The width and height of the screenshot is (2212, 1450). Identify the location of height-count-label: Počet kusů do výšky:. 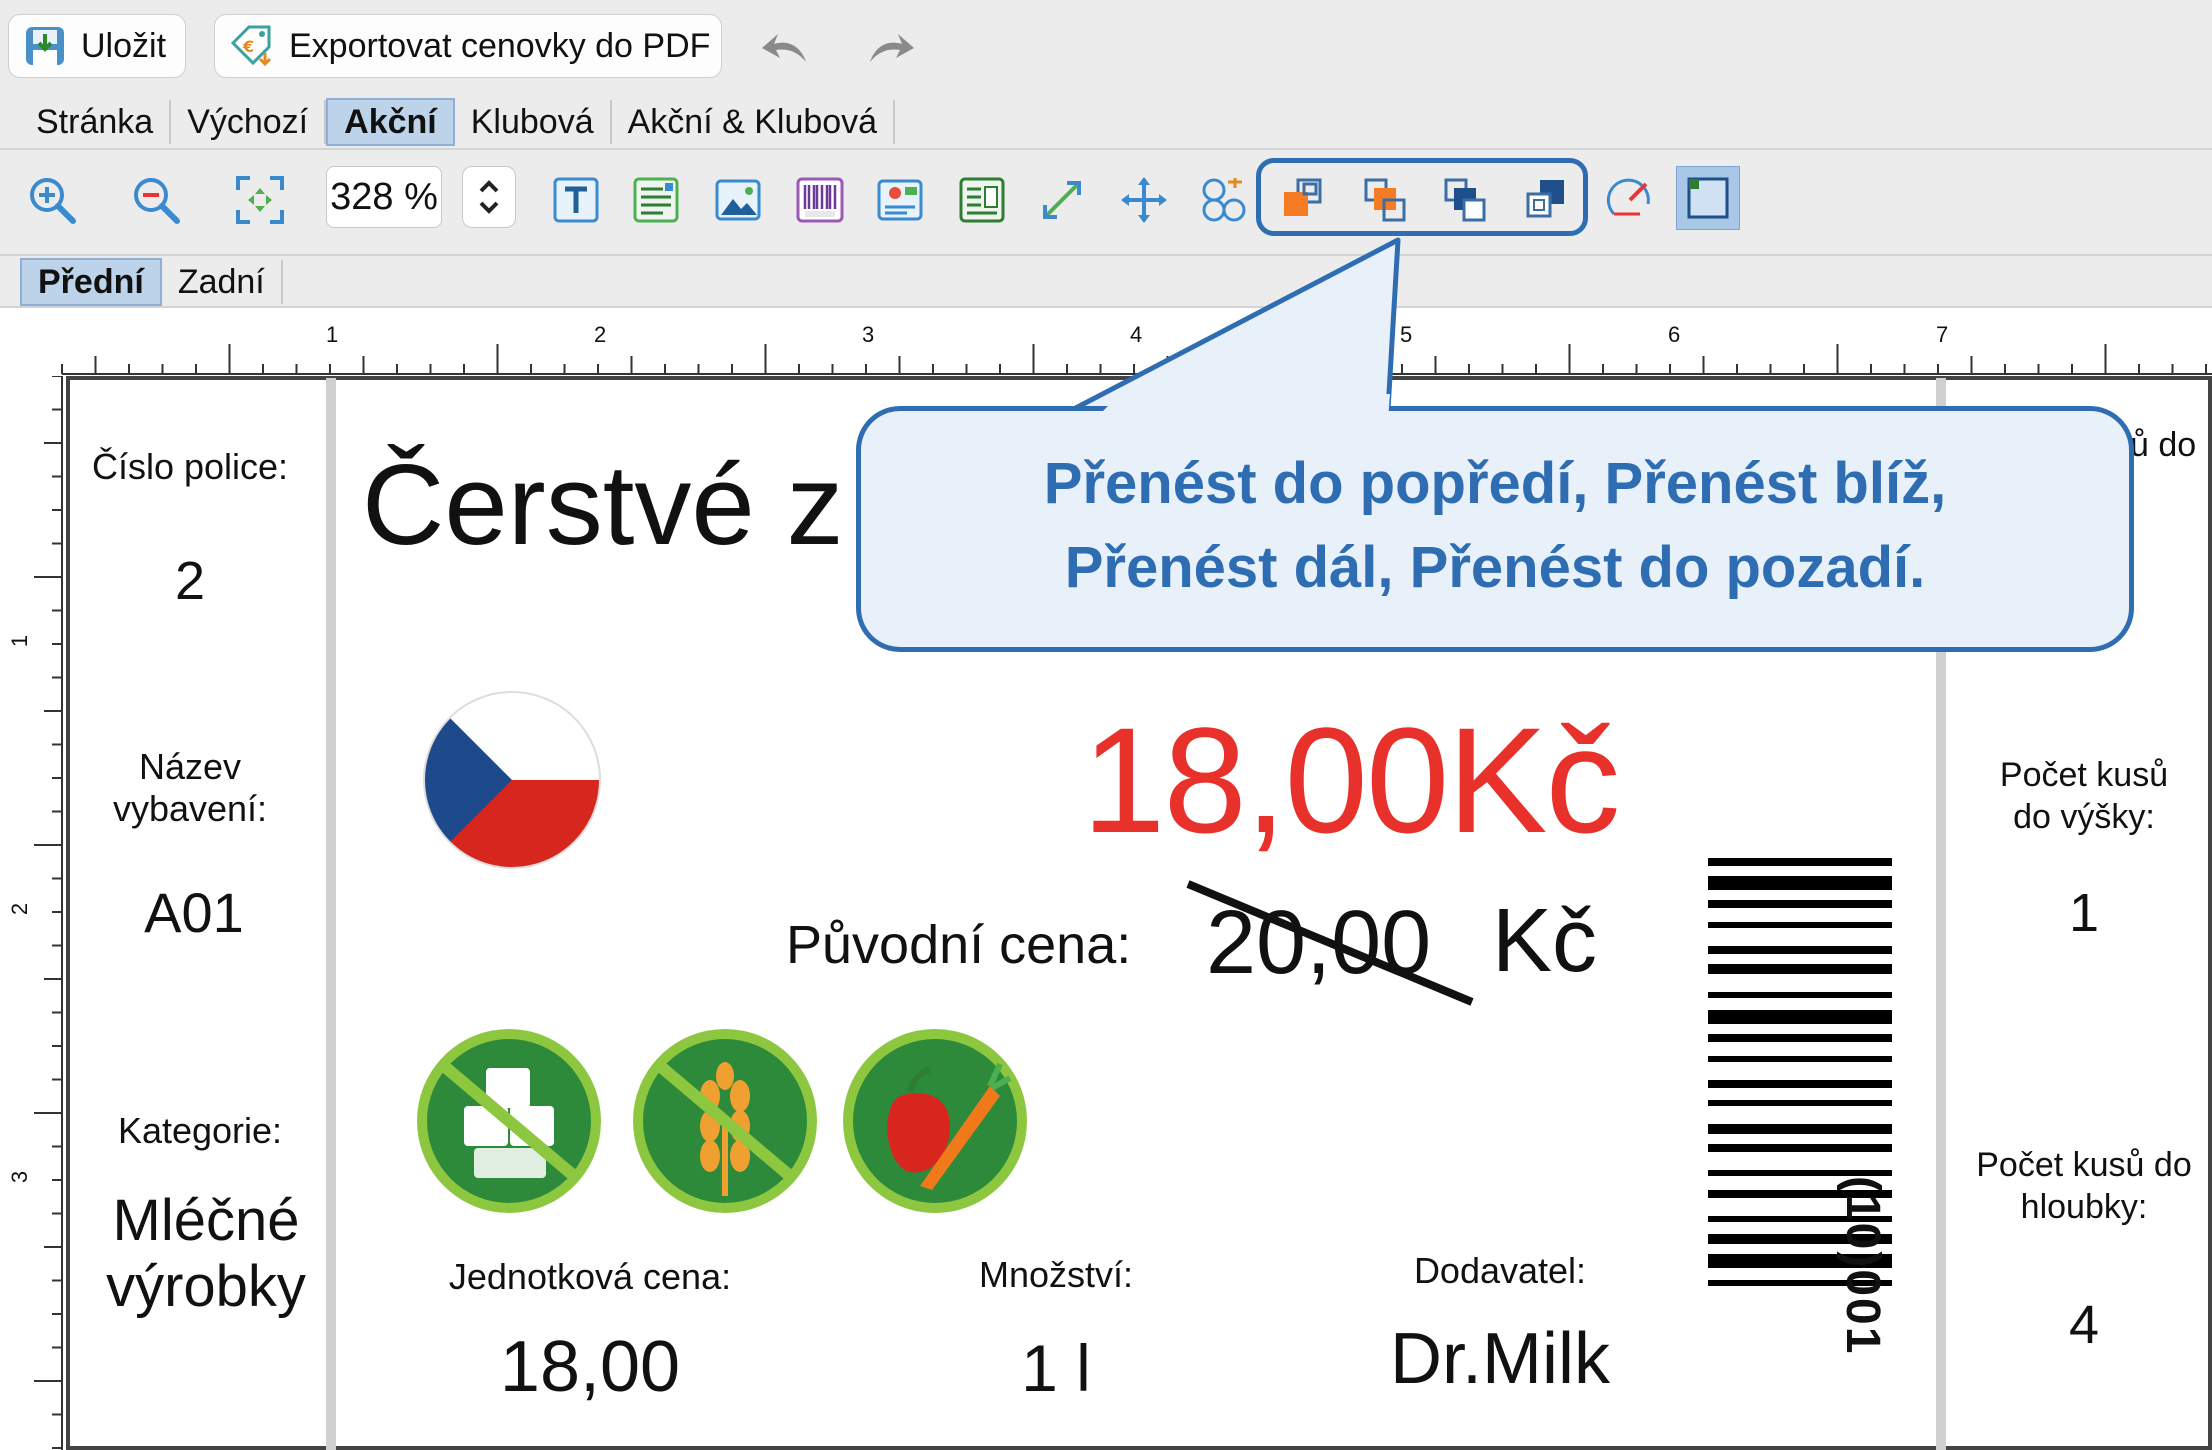
(2084, 796).